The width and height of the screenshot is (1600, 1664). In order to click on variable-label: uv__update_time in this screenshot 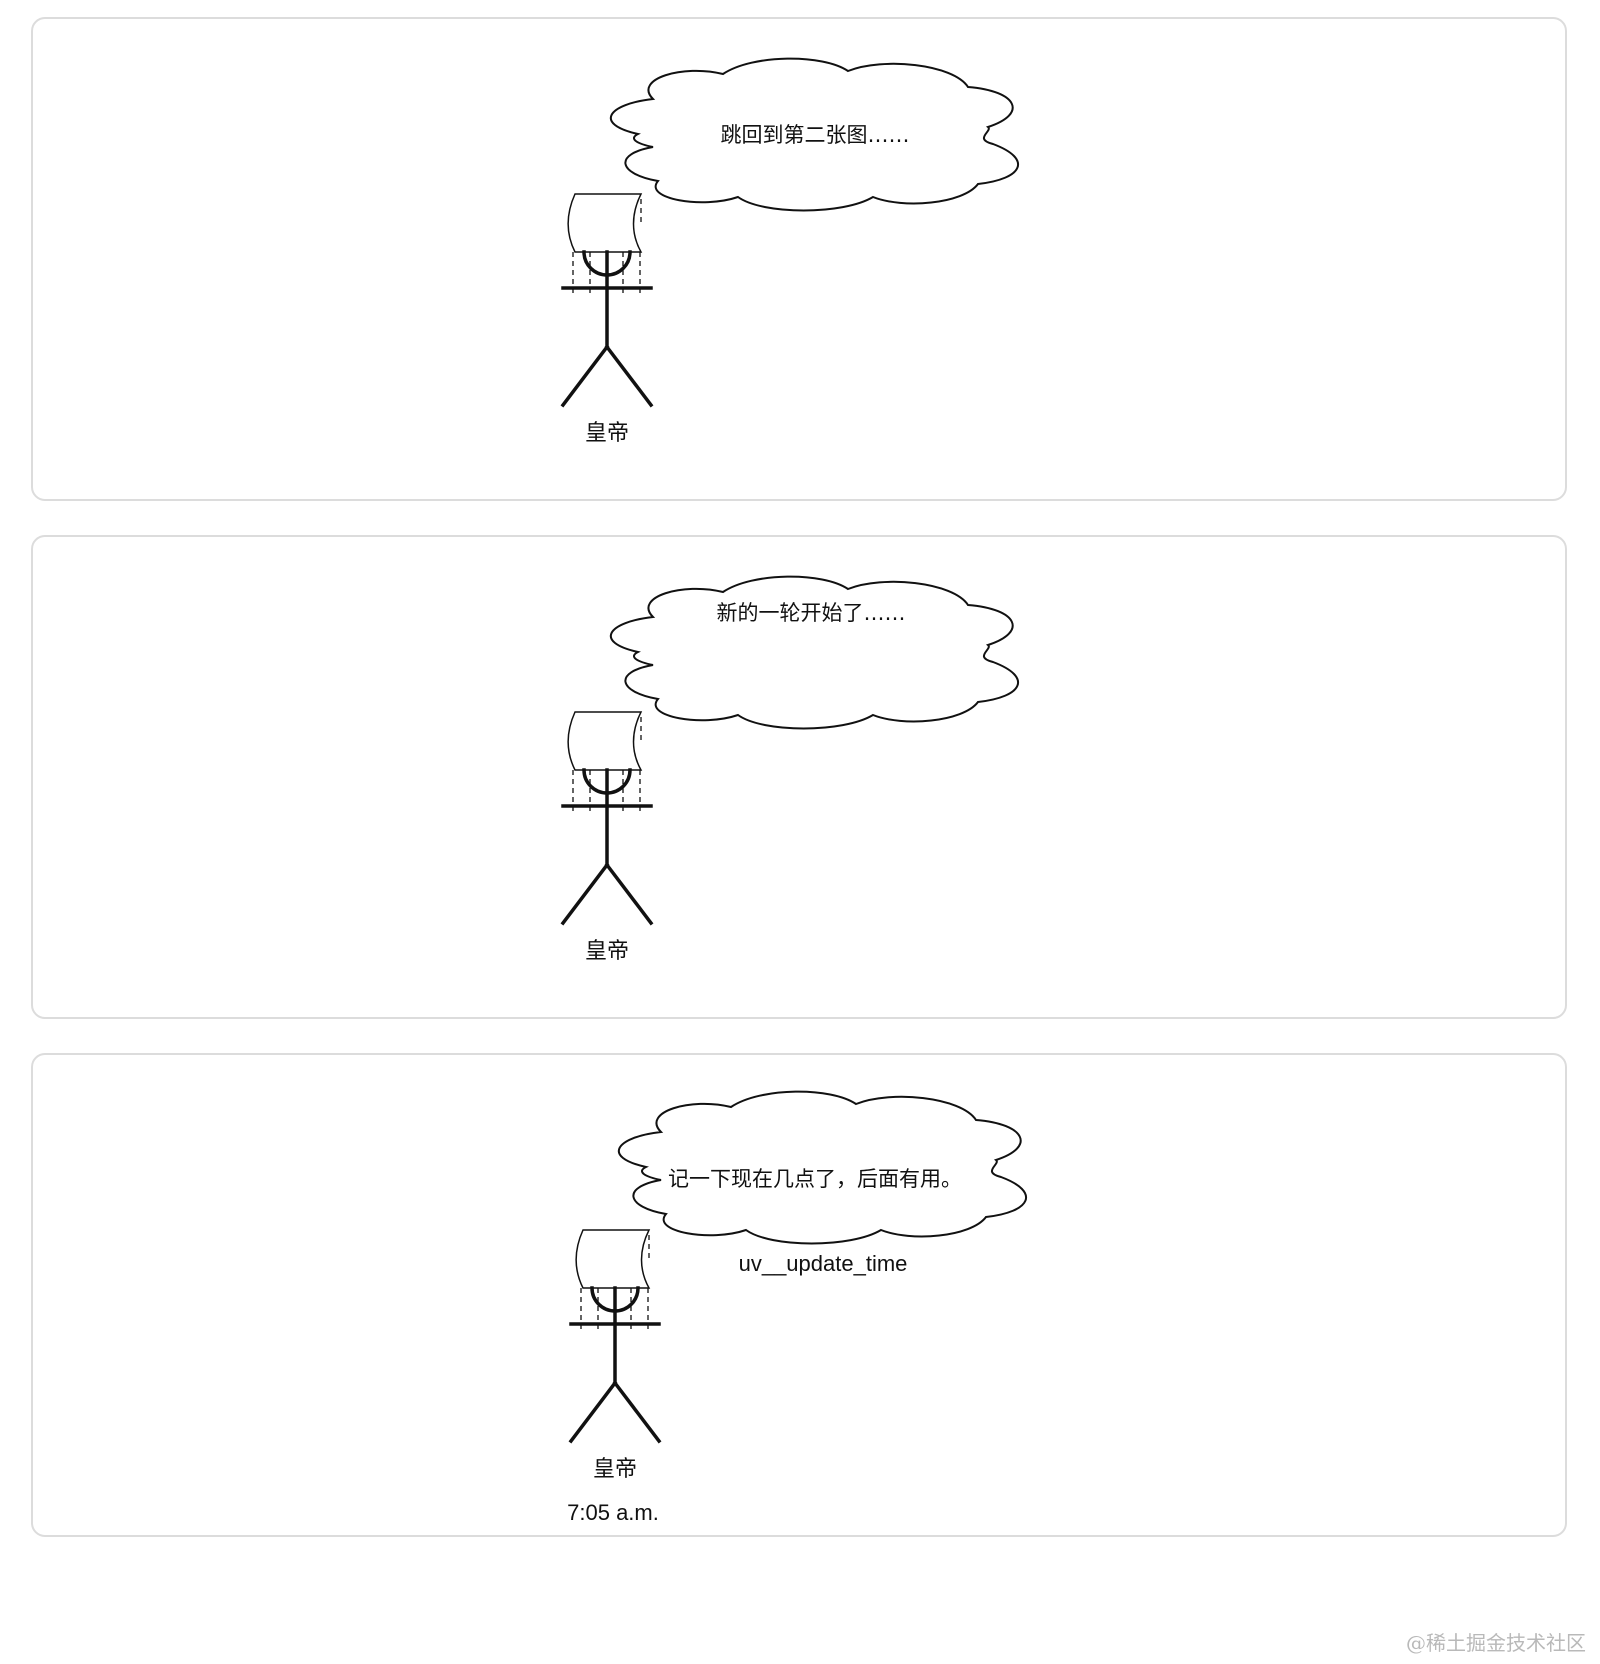, I will do `click(823, 1263)`.